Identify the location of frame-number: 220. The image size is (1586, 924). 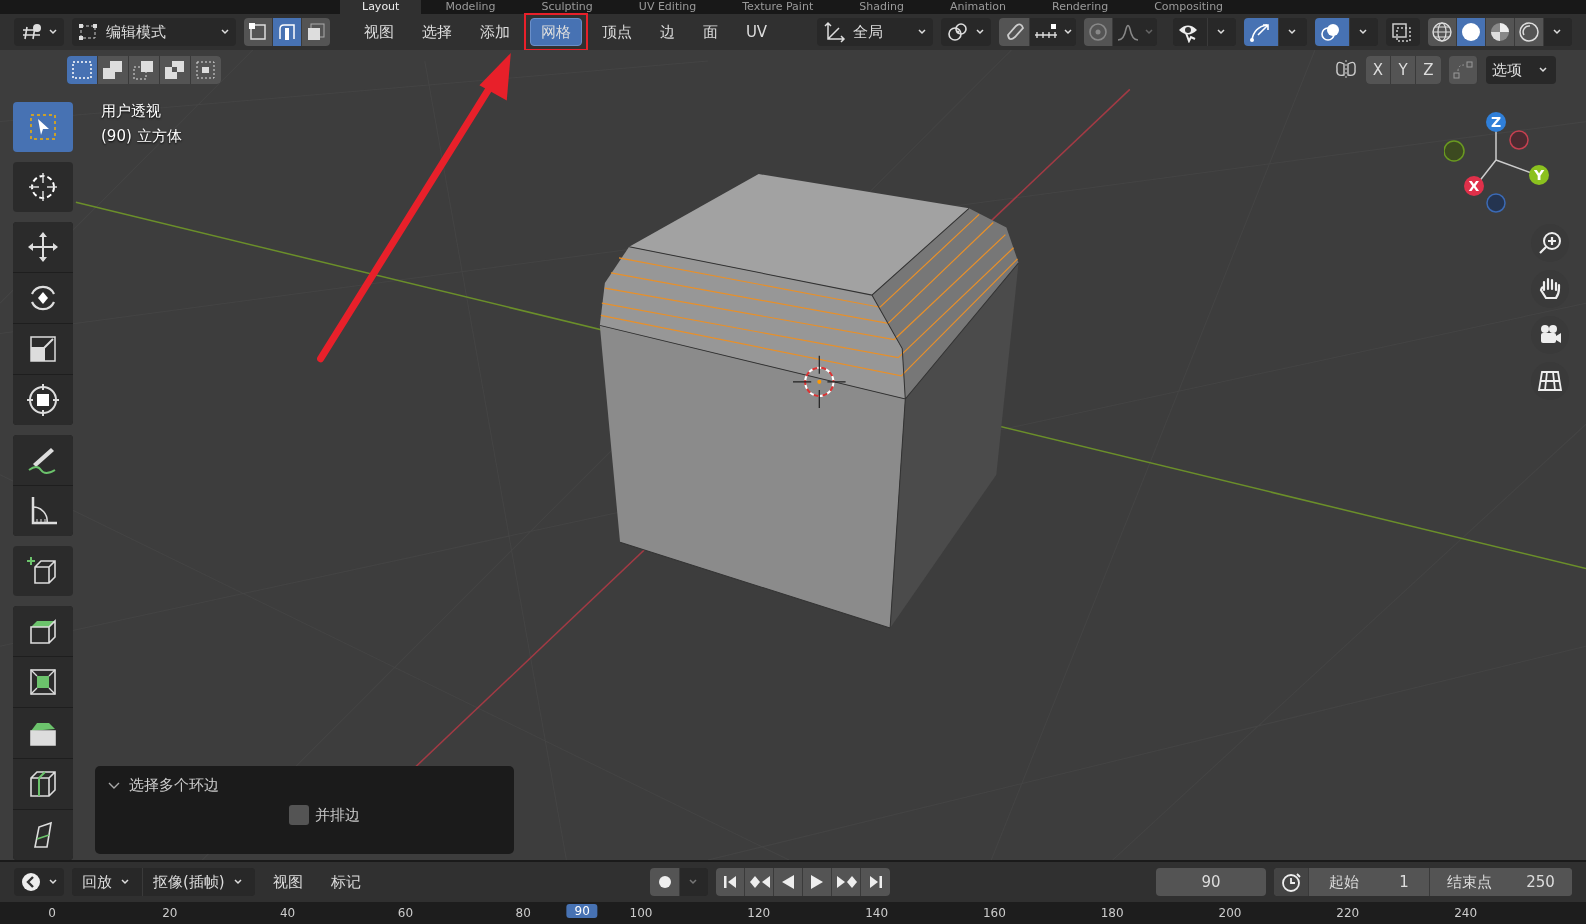
(1348, 913).